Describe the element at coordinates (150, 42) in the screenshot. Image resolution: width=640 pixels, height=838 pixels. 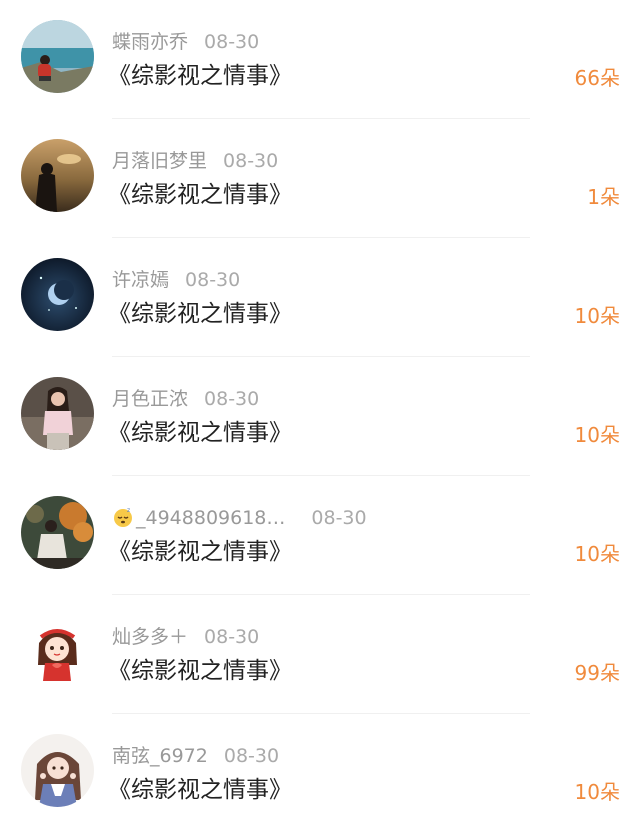
I see `user-name: 蝶雨亦乔` at that location.